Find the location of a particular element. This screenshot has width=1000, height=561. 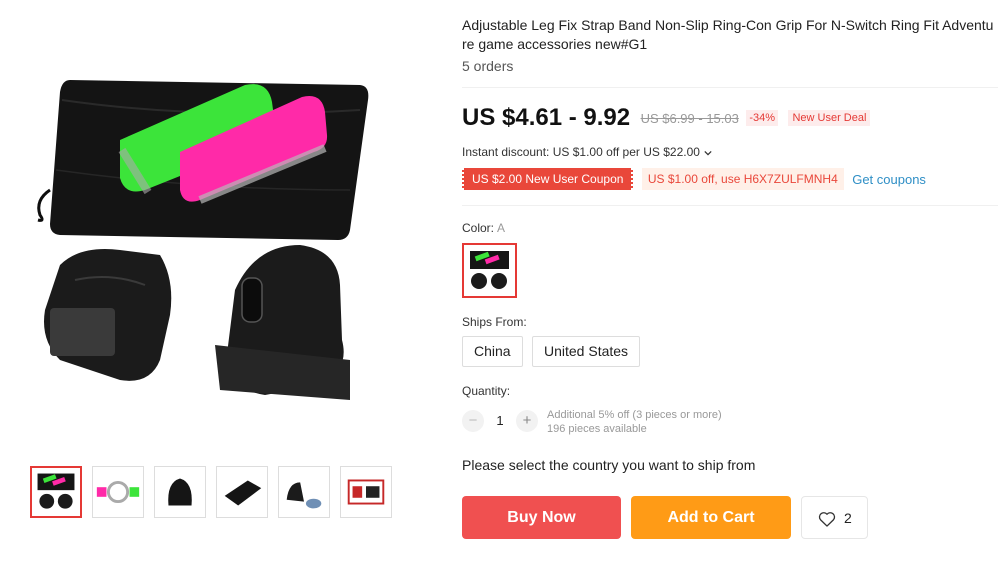

discount-badge: -34% is located at coordinates (762, 118).